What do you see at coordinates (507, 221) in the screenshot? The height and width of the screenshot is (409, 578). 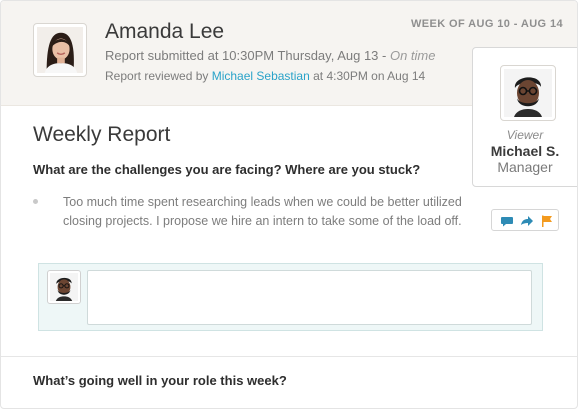 I see `comment-icon` at bounding box center [507, 221].